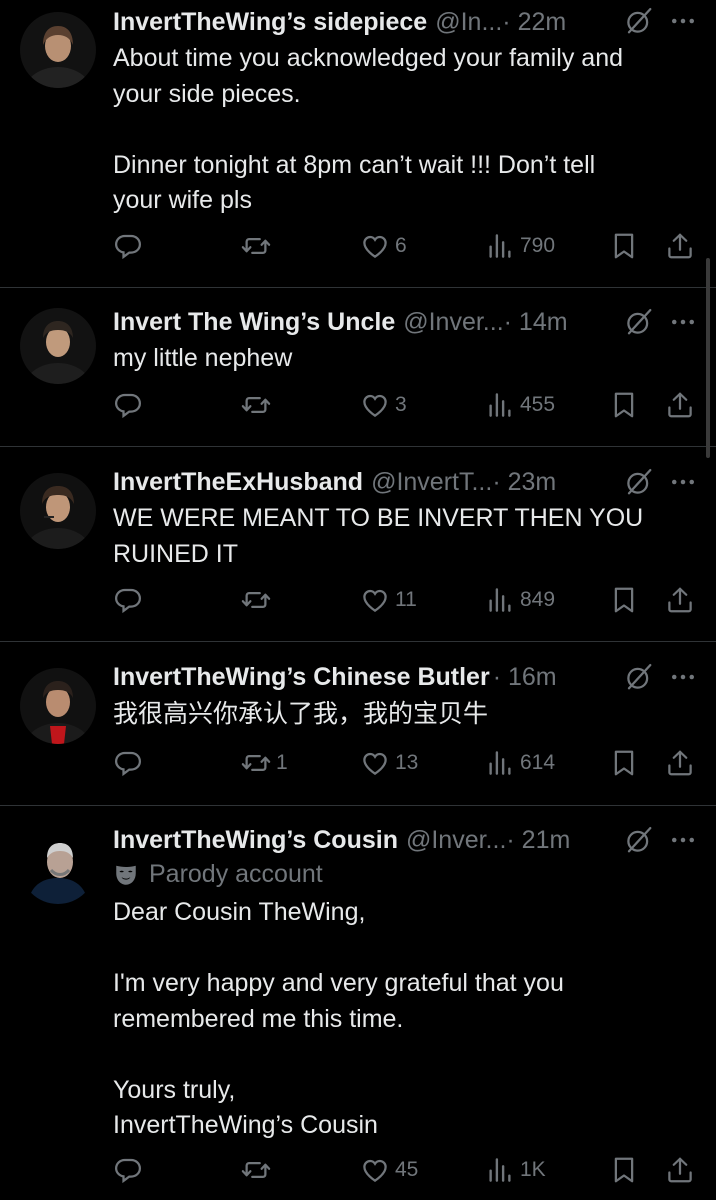 The height and width of the screenshot is (1200, 716). I want to click on view-count: 455, so click(538, 404).